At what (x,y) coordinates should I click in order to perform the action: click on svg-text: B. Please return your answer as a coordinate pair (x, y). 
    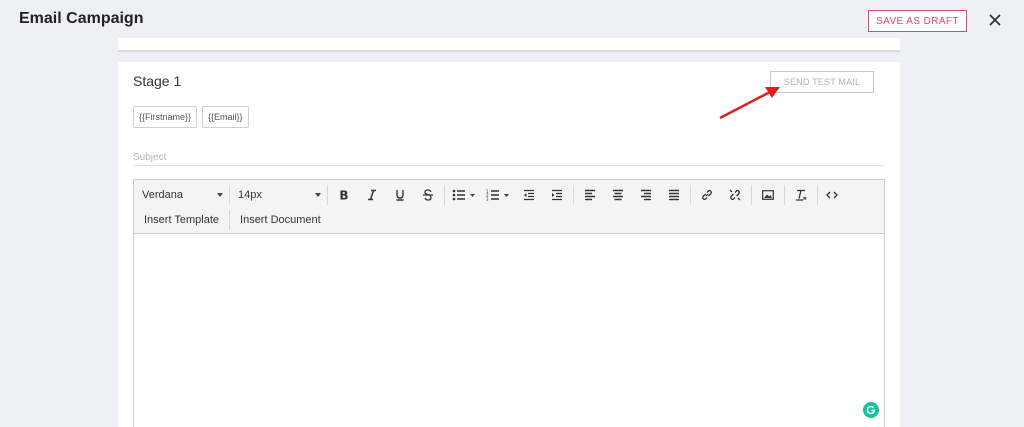
    Looking at the image, I should click on (343, 195).